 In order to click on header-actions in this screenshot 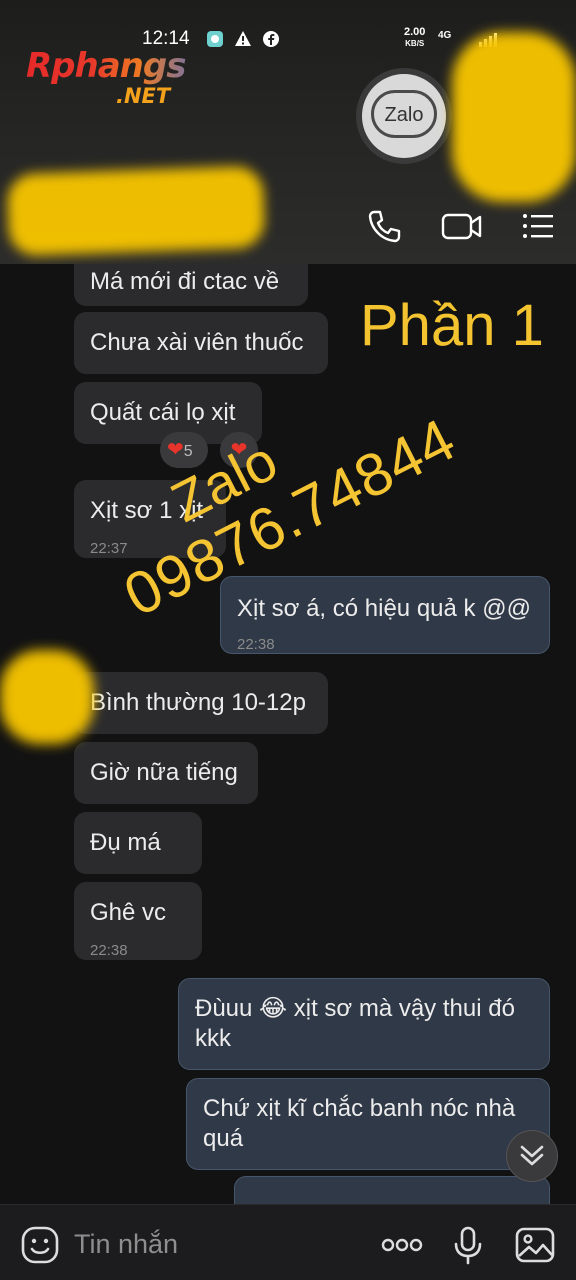, I will do `click(288, 226)`.